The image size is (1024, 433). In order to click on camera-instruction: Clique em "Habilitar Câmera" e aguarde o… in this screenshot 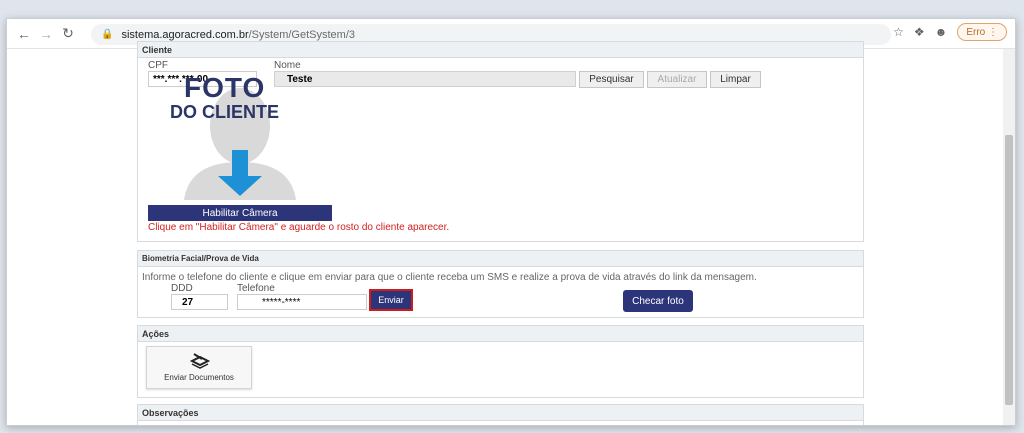, I will do `click(299, 227)`.